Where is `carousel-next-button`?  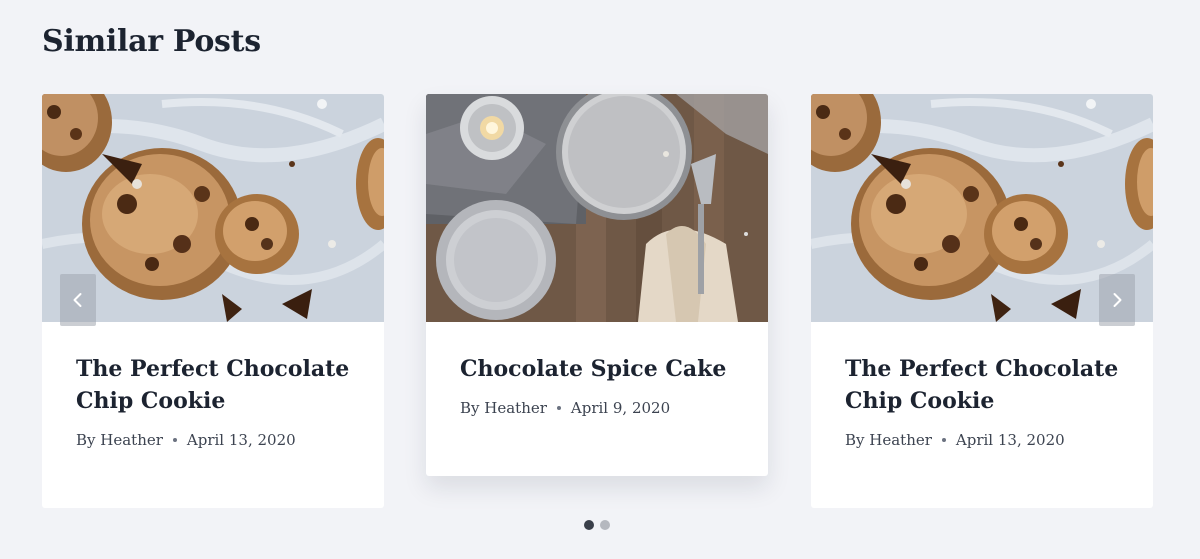 carousel-next-button is located at coordinates (1117, 300).